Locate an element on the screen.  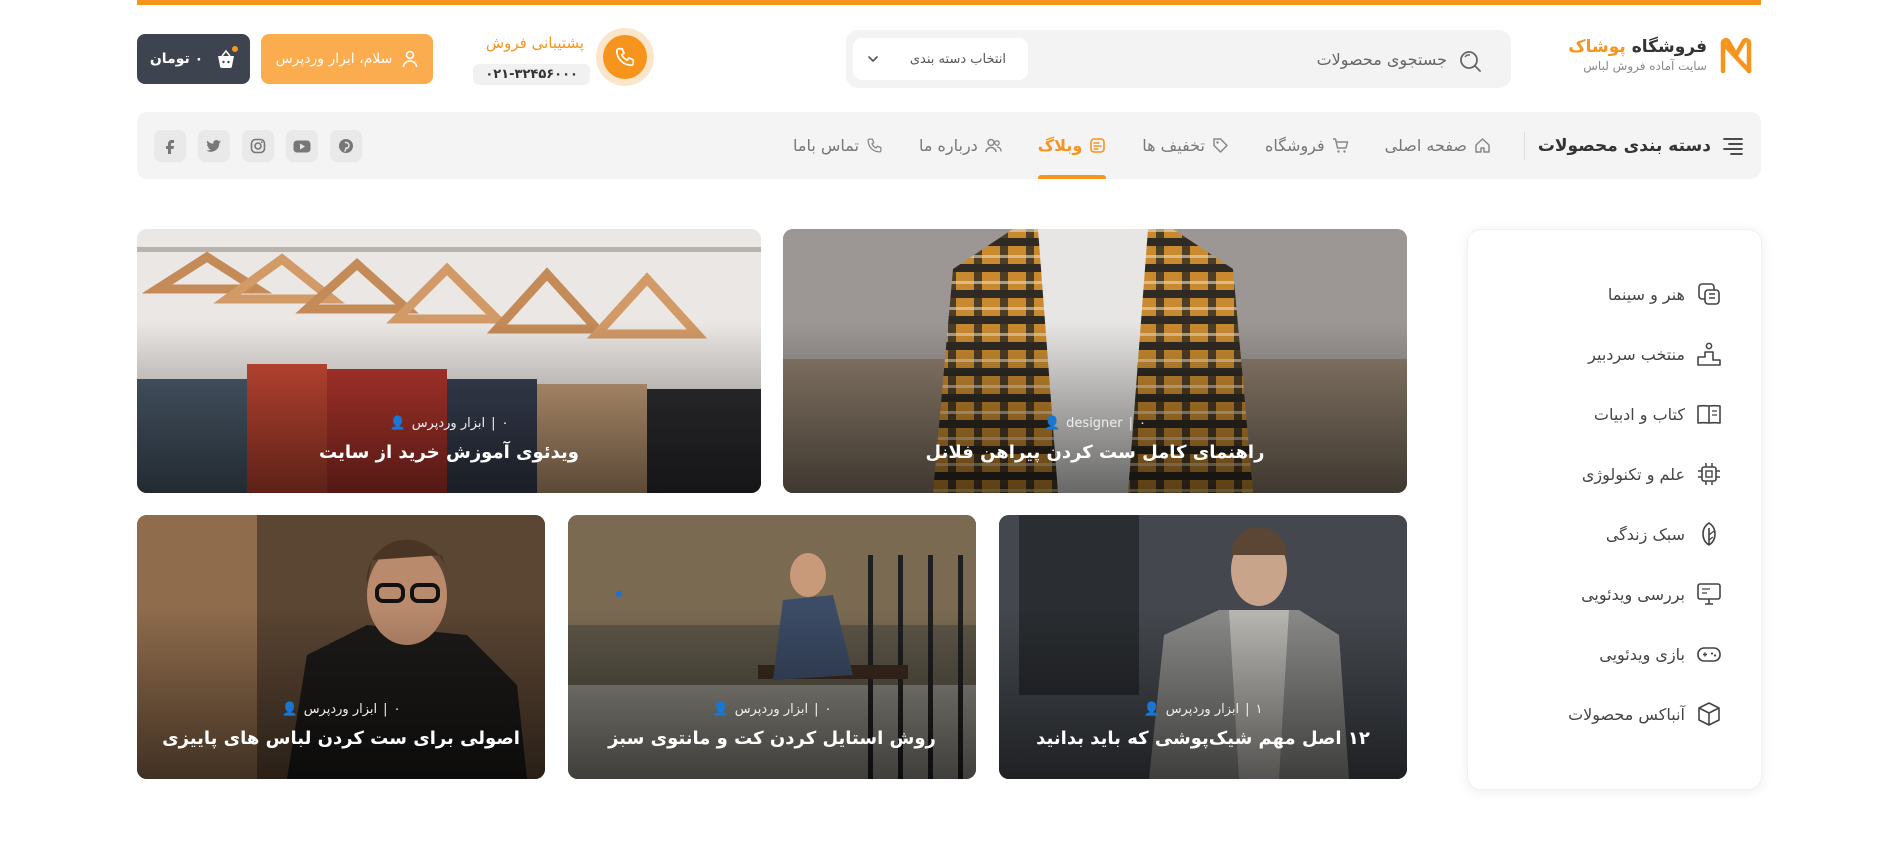
leaf-icon is located at coordinates (1709, 534).